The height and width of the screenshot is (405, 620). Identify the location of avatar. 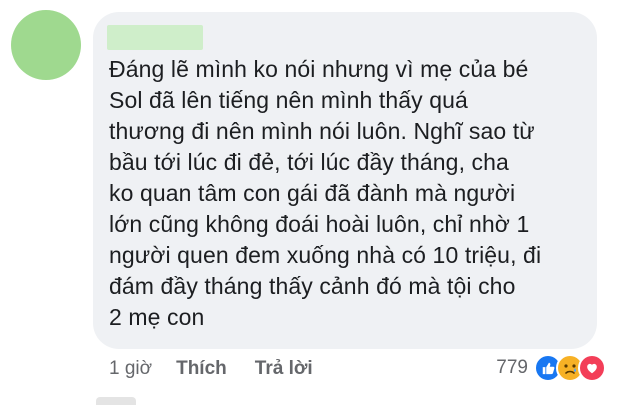
(46, 45).